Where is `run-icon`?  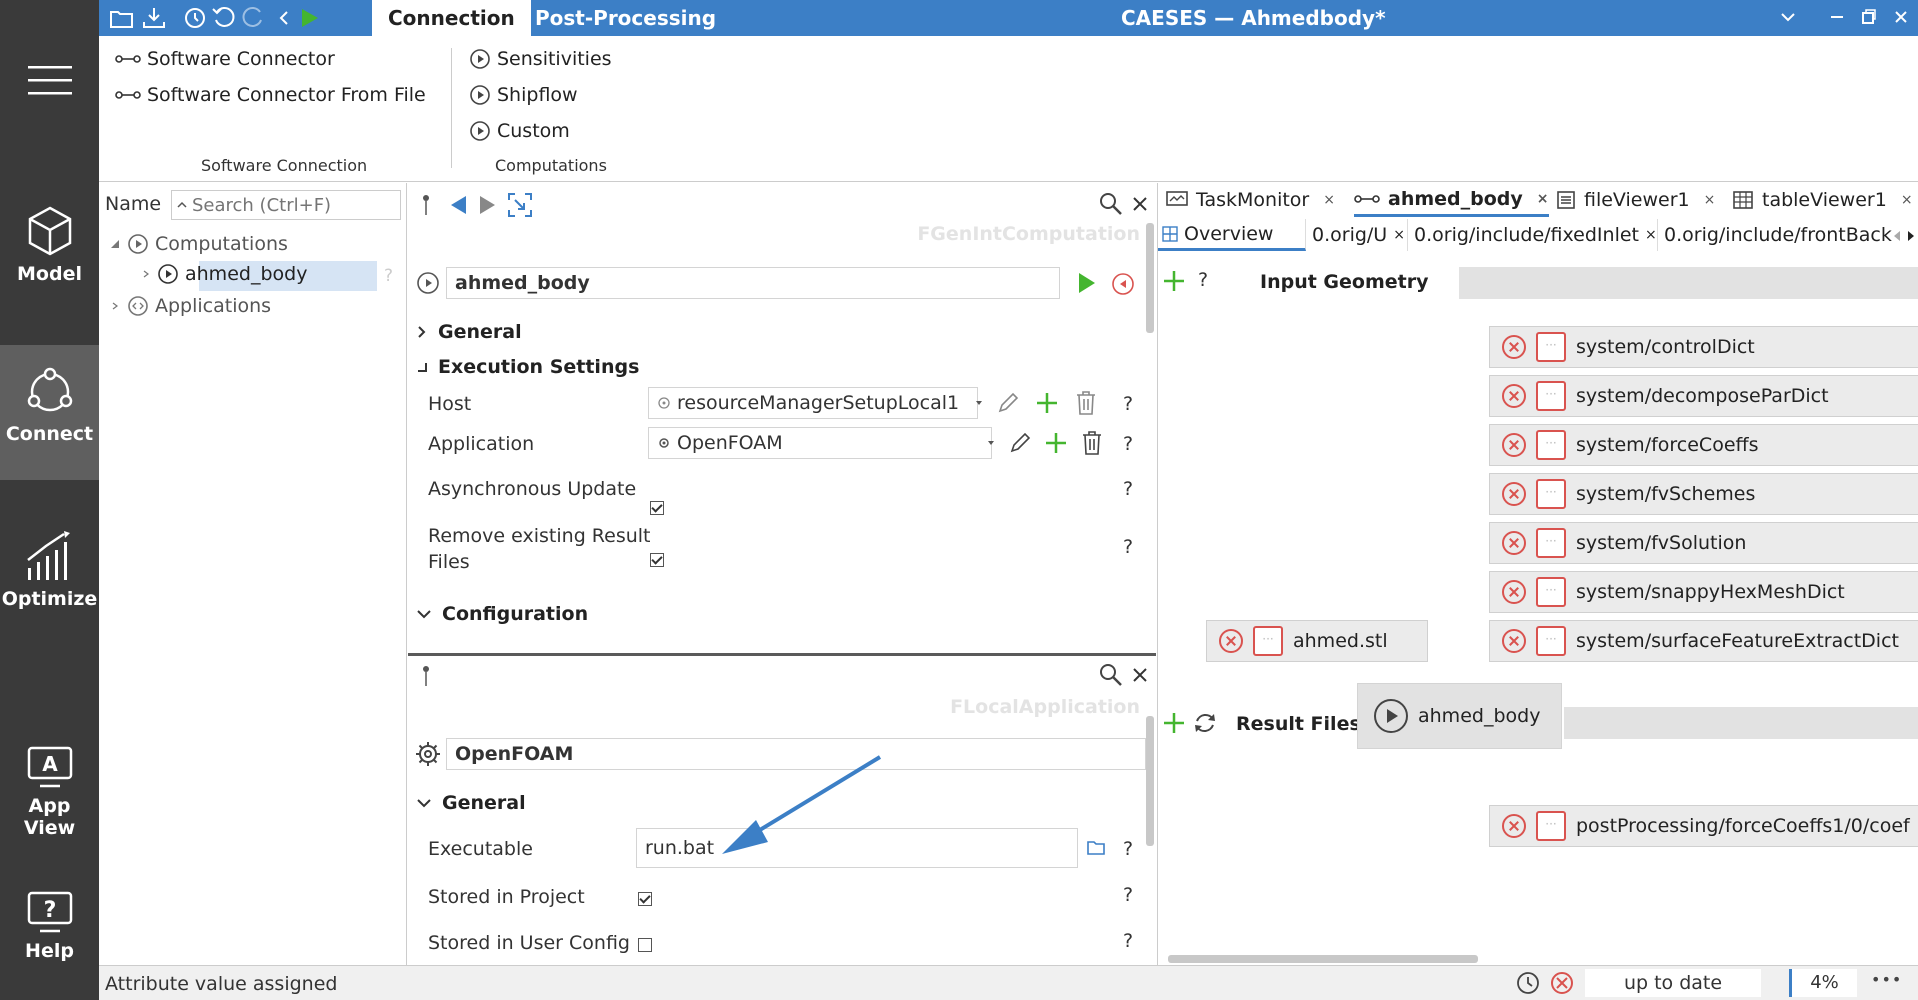 run-icon is located at coordinates (310, 18).